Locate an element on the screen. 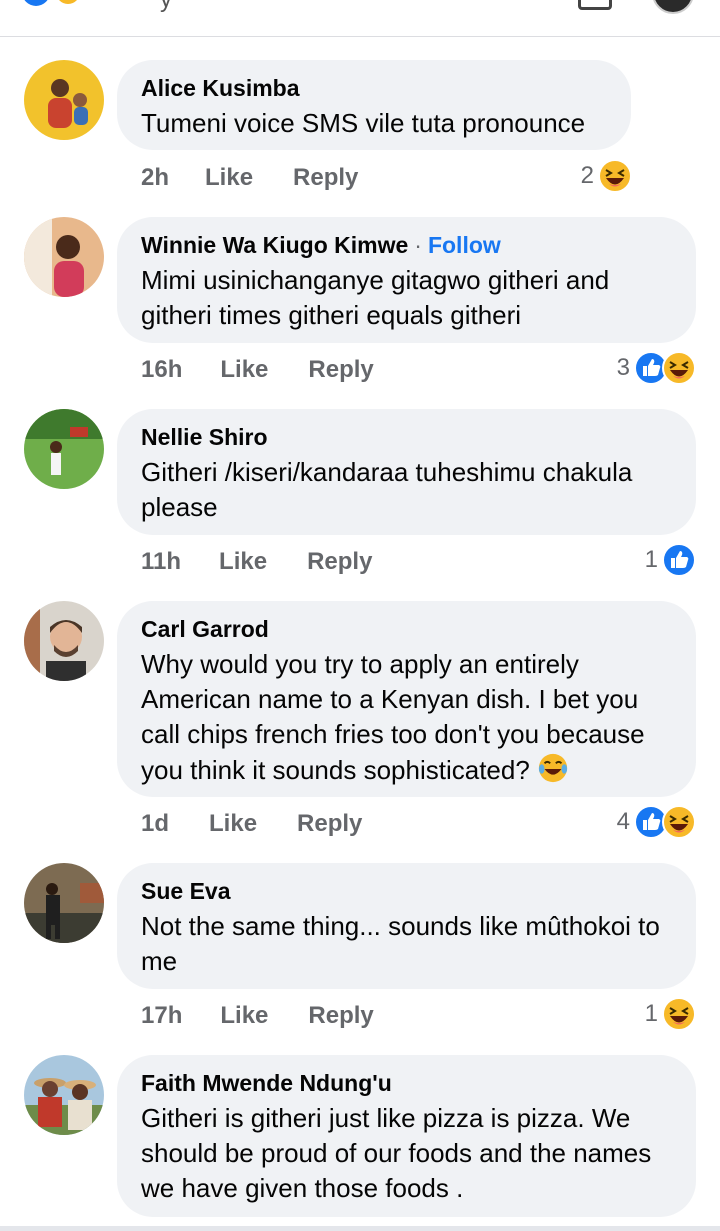 The image size is (720, 1231). comment-author: Nellie Shiro is located at coordinates (204, 437).